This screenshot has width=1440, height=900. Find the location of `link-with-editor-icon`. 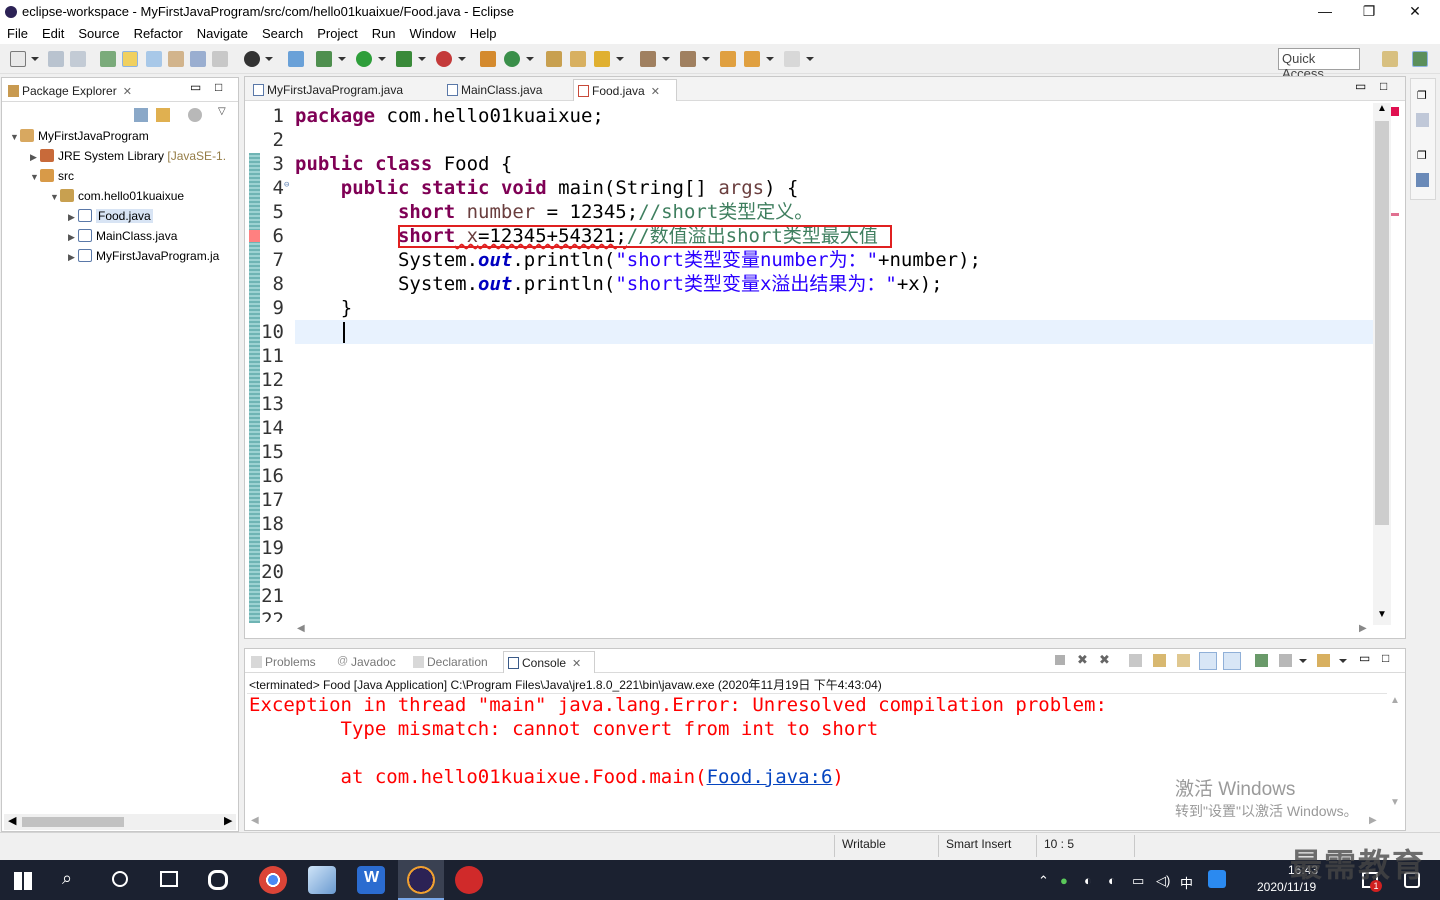

link-with-editor-icon is located at coordinates (163, 115).